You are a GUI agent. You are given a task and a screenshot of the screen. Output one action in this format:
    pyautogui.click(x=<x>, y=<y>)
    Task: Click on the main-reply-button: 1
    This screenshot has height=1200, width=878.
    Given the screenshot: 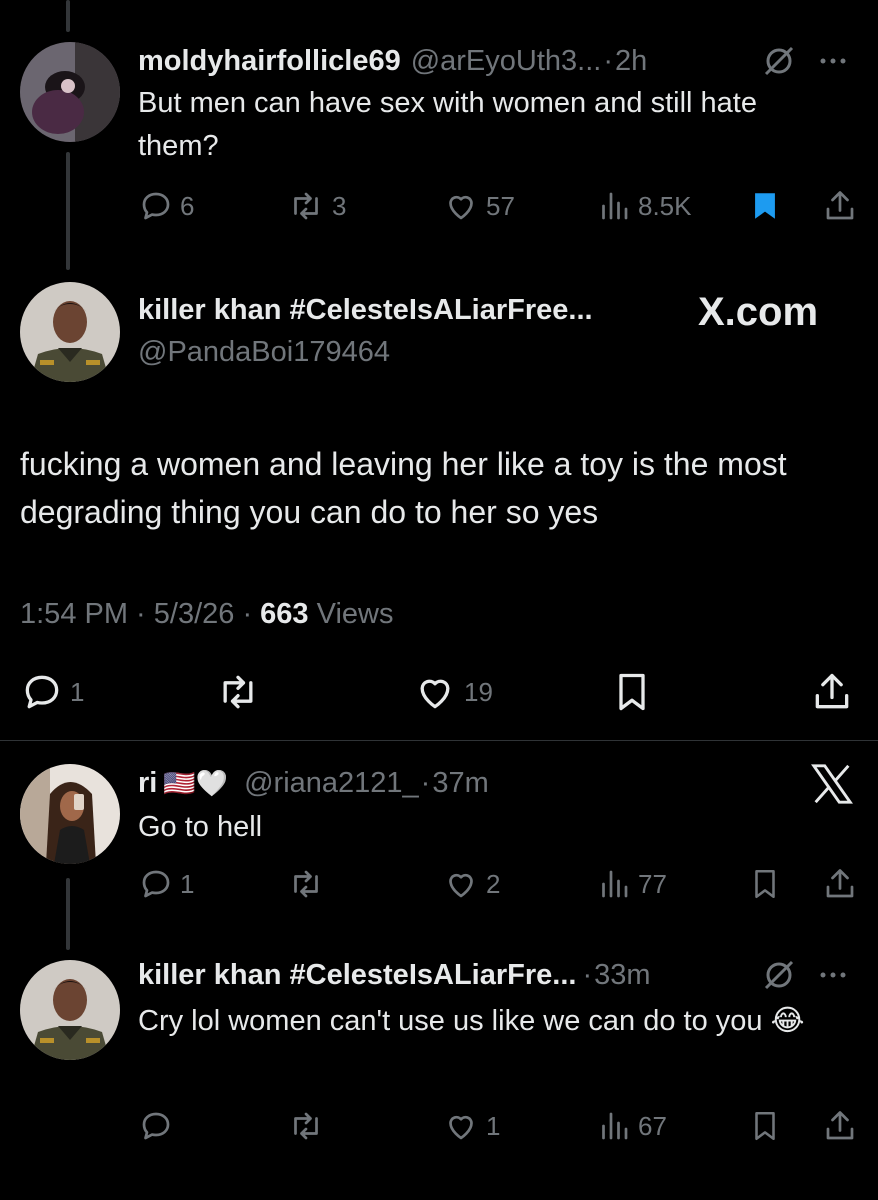 What is the action you would take?
    pyautogui.click(x=52, y=692)
    